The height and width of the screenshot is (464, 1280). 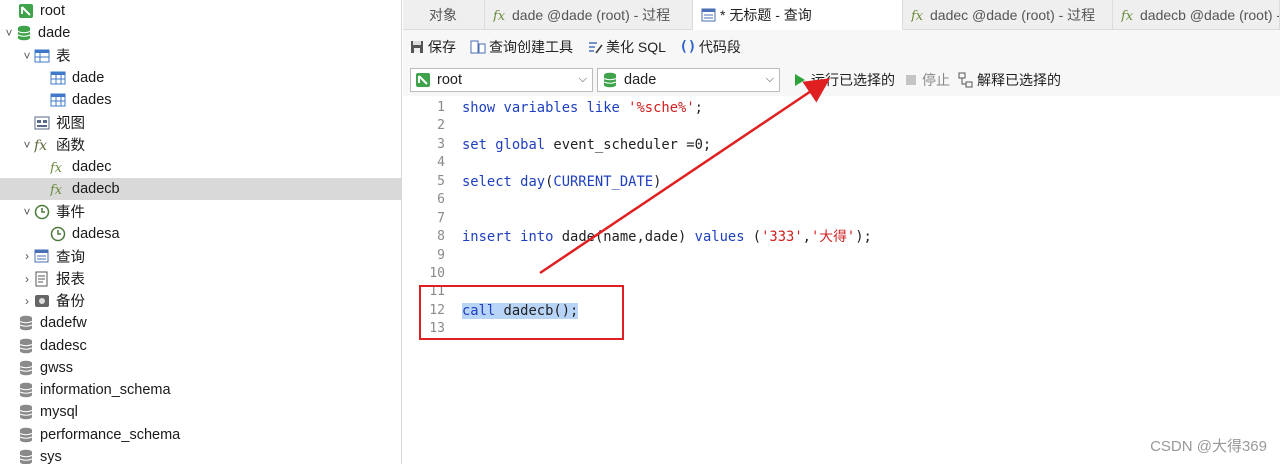 I want to click on tree-item-label: dade, so click(x=88, y=77).